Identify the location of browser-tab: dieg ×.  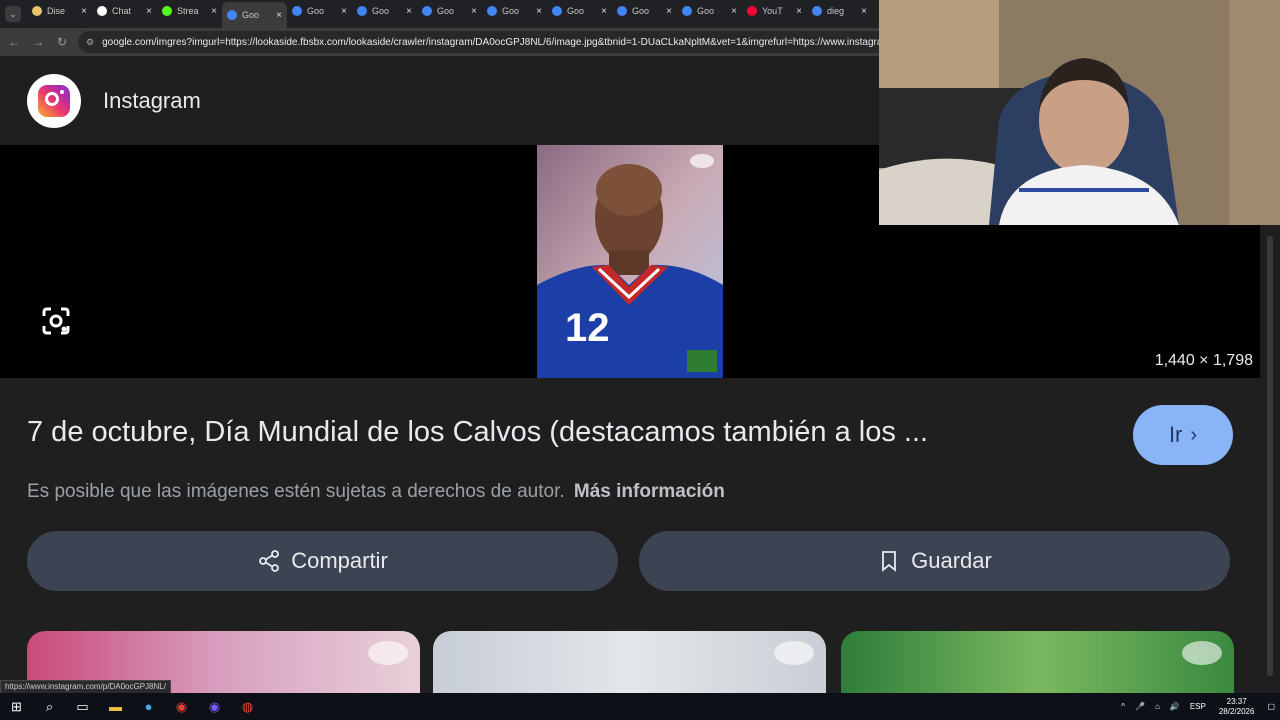
(839, 11).